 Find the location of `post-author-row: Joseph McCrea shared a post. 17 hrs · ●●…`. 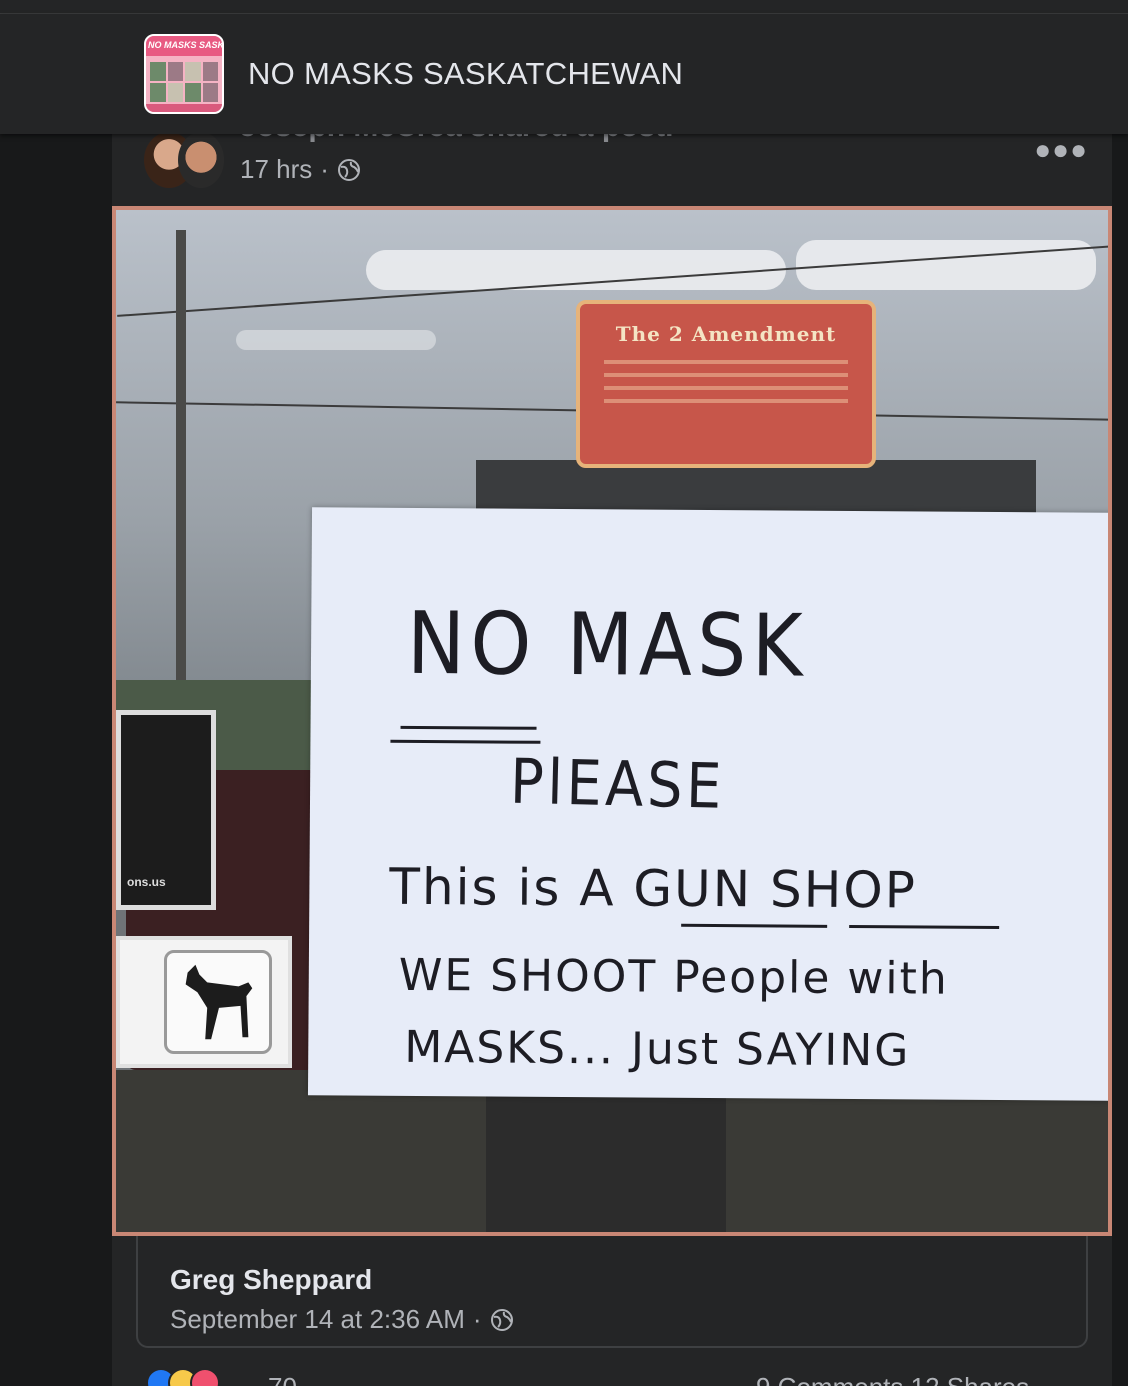

post-author-row: Joseph McCrea shared a post. 17 hrs · ●●… is located at coordinates (624, 153).